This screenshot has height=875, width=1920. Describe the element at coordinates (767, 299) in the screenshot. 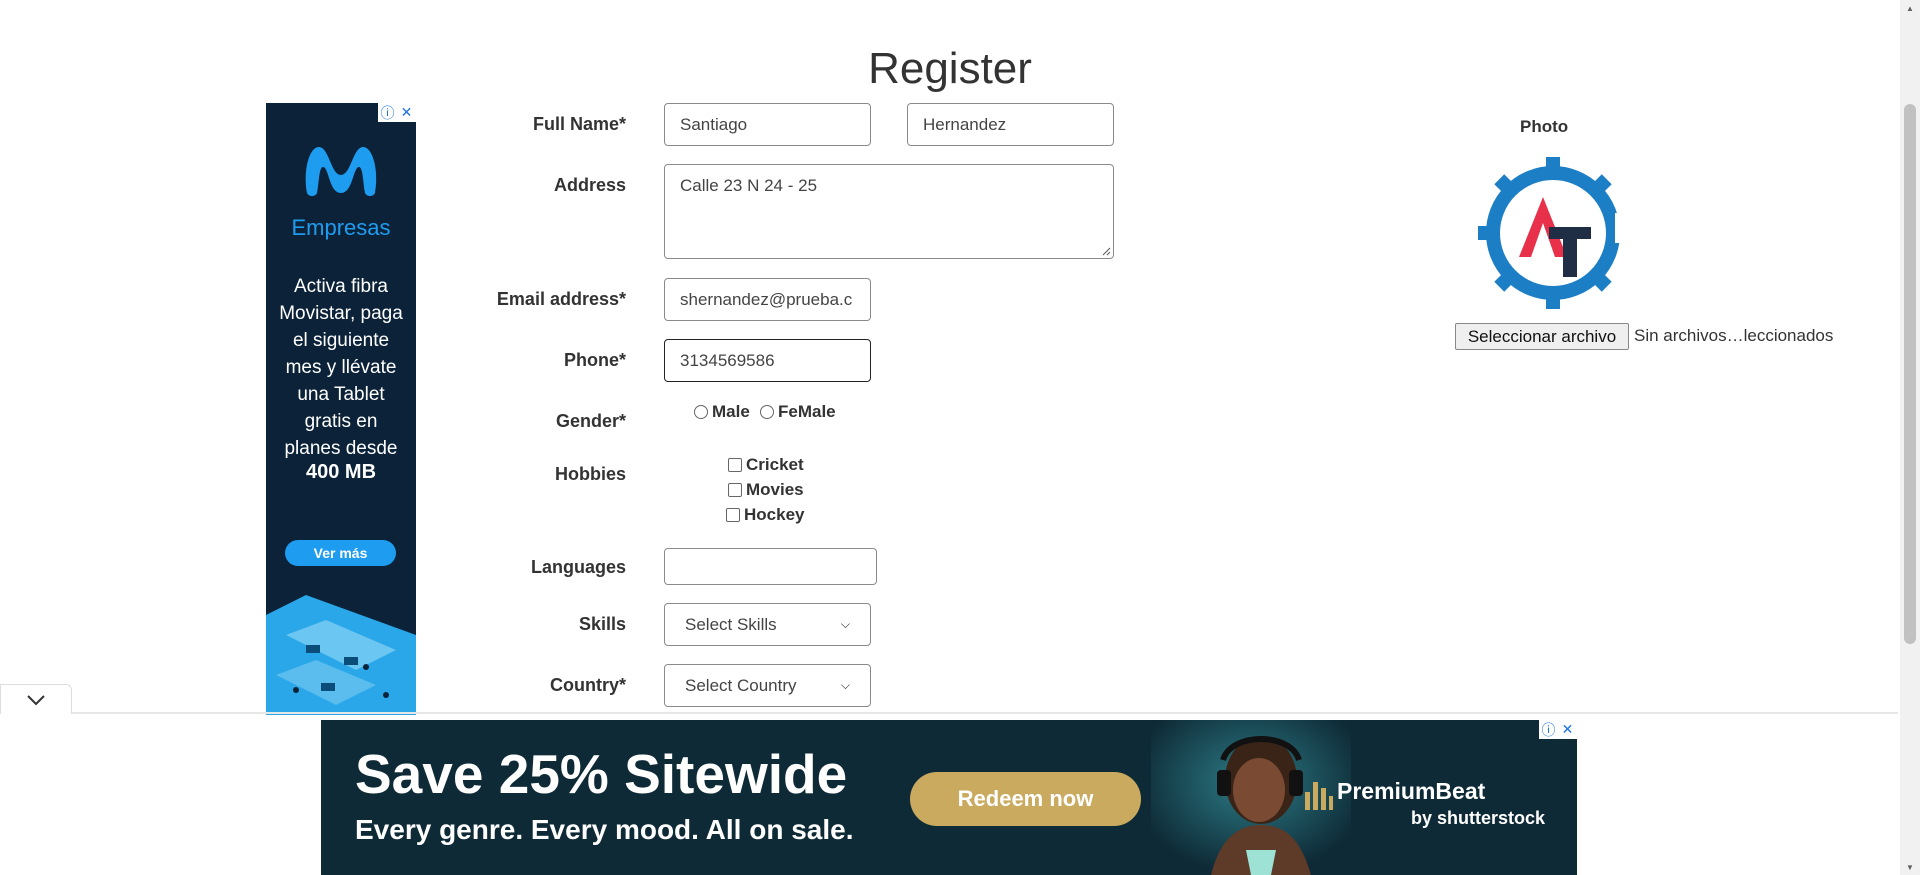

I see `email-input: shernandez@prueba.c` at that location.